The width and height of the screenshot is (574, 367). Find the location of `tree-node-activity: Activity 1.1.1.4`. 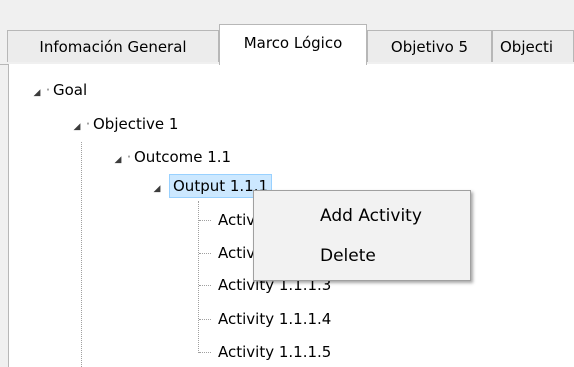

tree-node-activity: Activity 1.1.1.4 is located at coordinates (274, 319).